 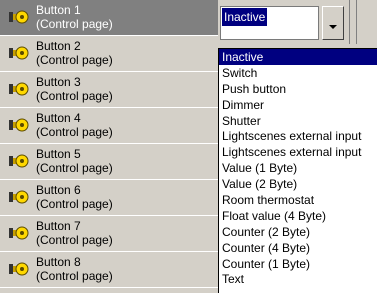 What do you see at coordinates (58, 190) in the screenshot?
I see `button-title: Button 6` at bounding box center [58, 190].